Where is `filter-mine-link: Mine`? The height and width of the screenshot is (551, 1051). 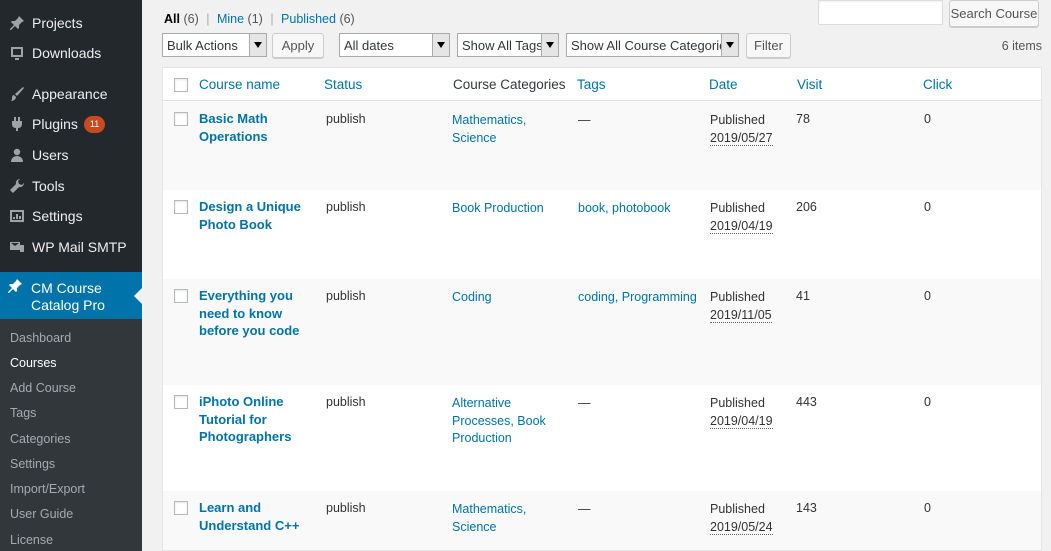 filter-mine-link: Mine is located at coordinates (230, 19).